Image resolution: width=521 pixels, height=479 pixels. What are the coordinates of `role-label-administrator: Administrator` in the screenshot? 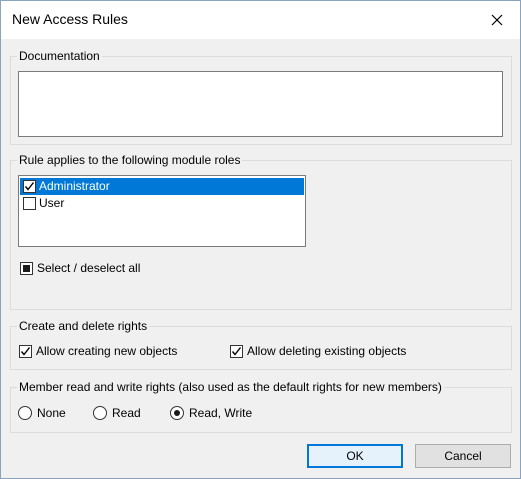 It's located at (74, 186).